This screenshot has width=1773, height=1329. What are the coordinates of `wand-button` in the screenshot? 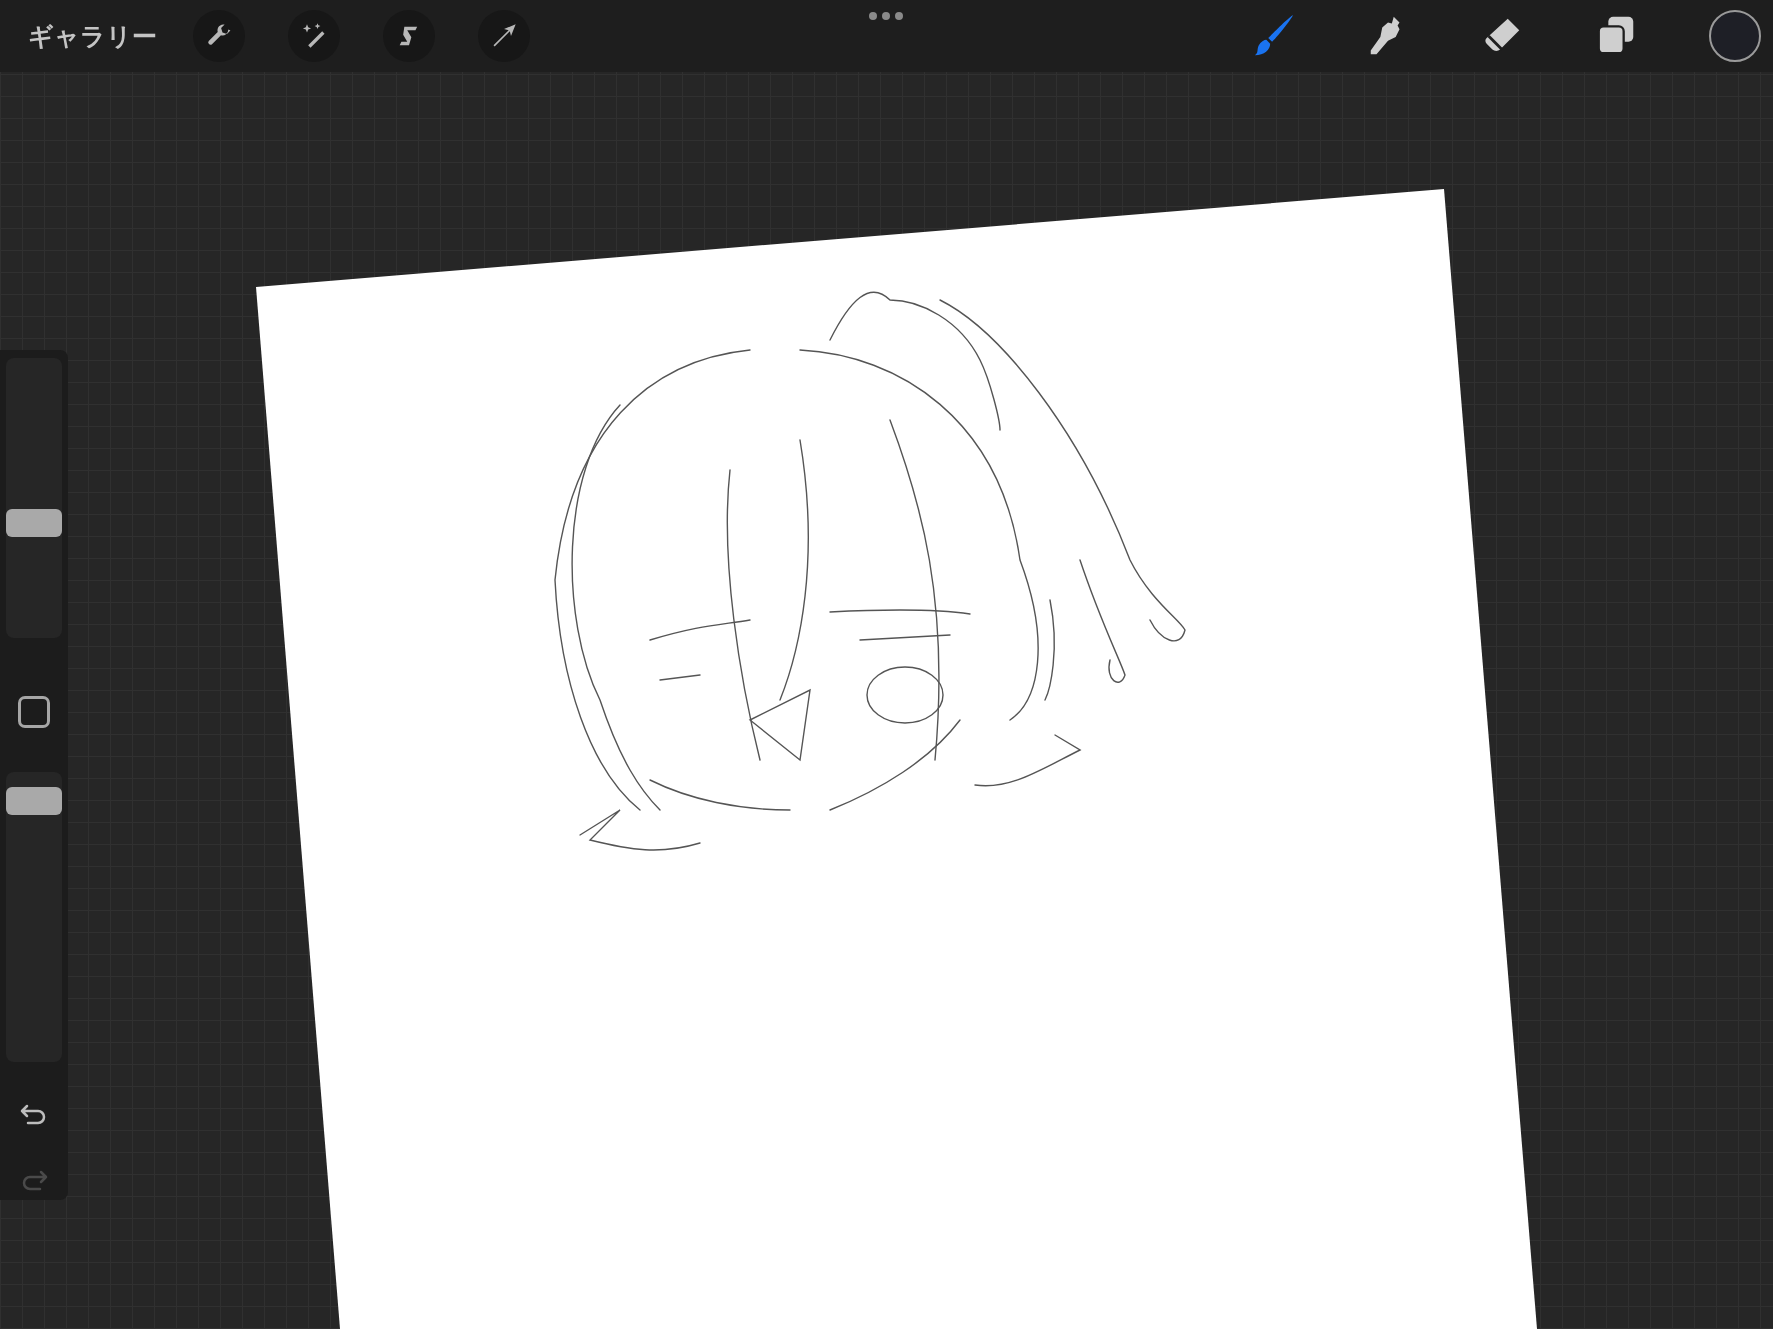 It's located at (314, 36).